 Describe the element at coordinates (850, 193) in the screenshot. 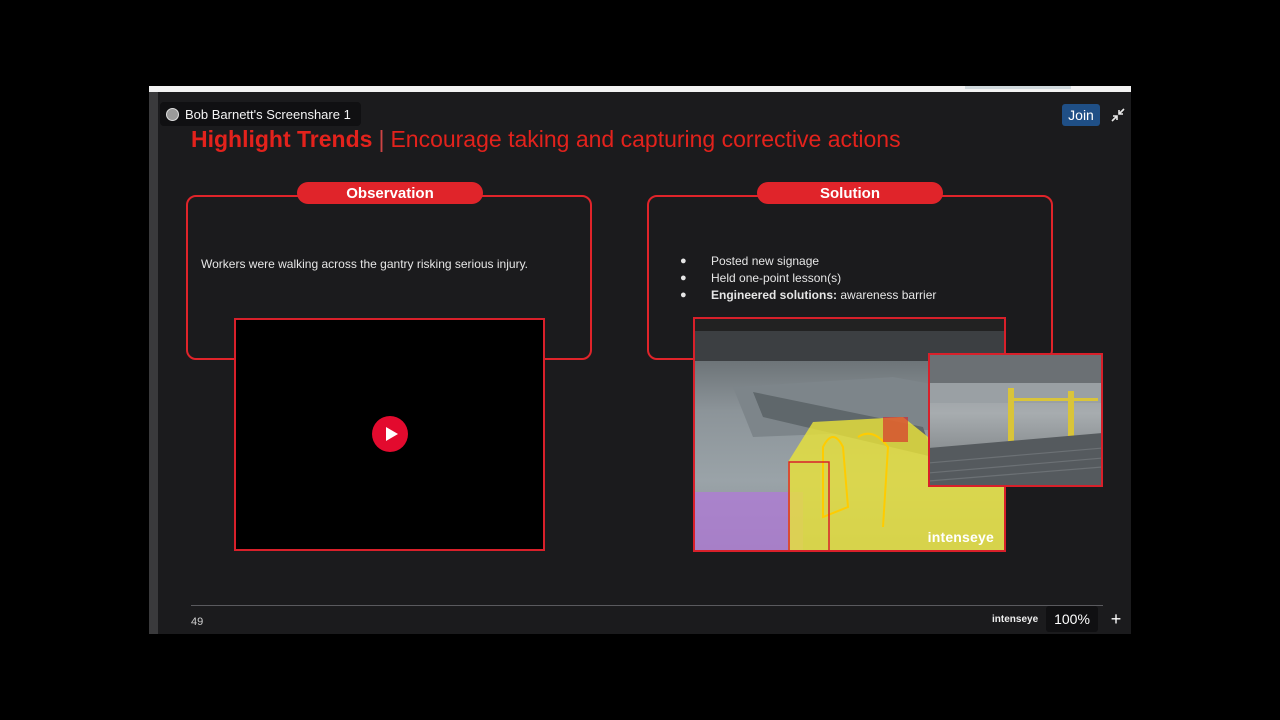

I see `solution-label: Solution` at that location.